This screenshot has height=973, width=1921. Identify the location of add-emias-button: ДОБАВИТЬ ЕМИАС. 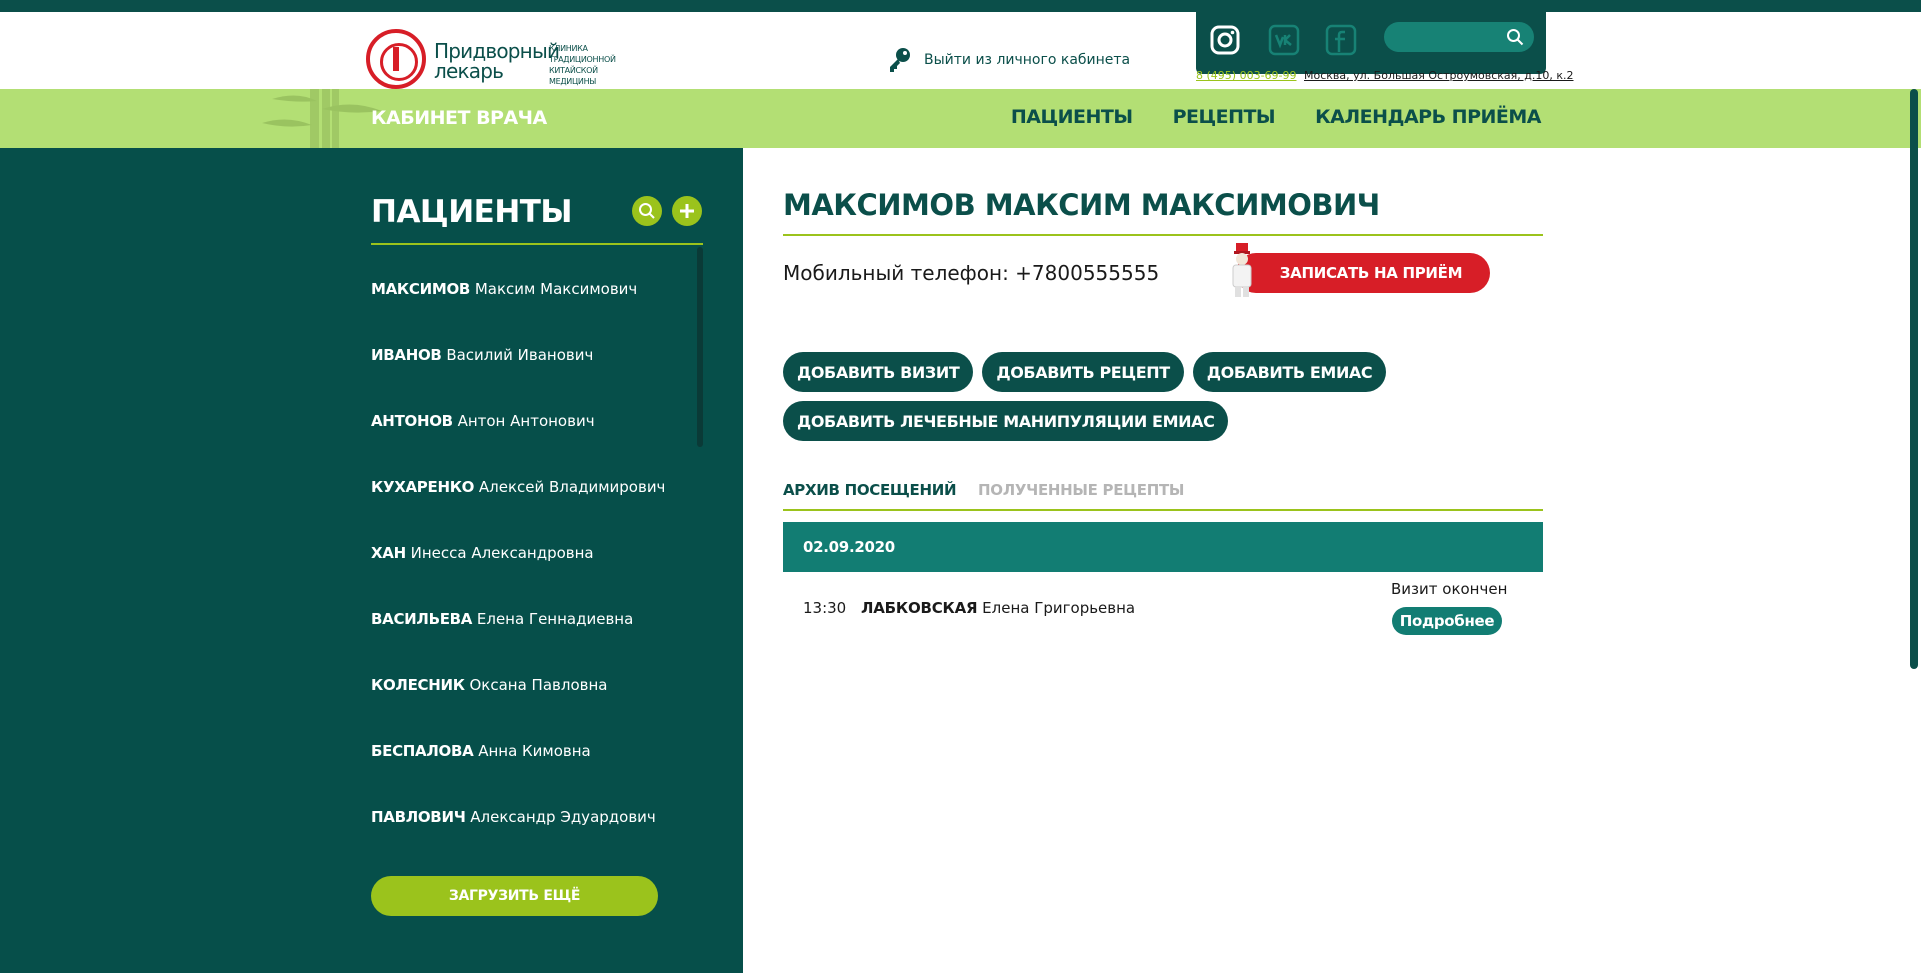
(1289, 372).